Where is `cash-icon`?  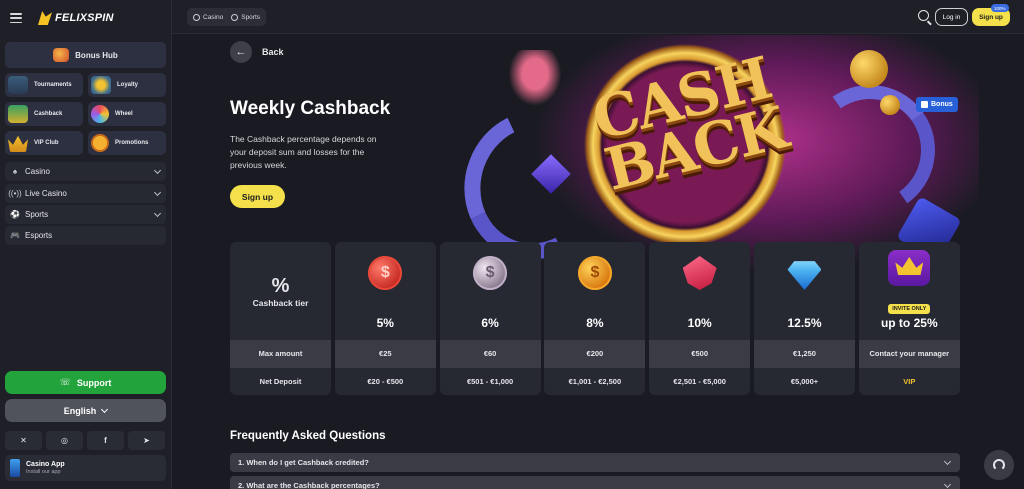
cash-icon is located at coordinates (18, 114).